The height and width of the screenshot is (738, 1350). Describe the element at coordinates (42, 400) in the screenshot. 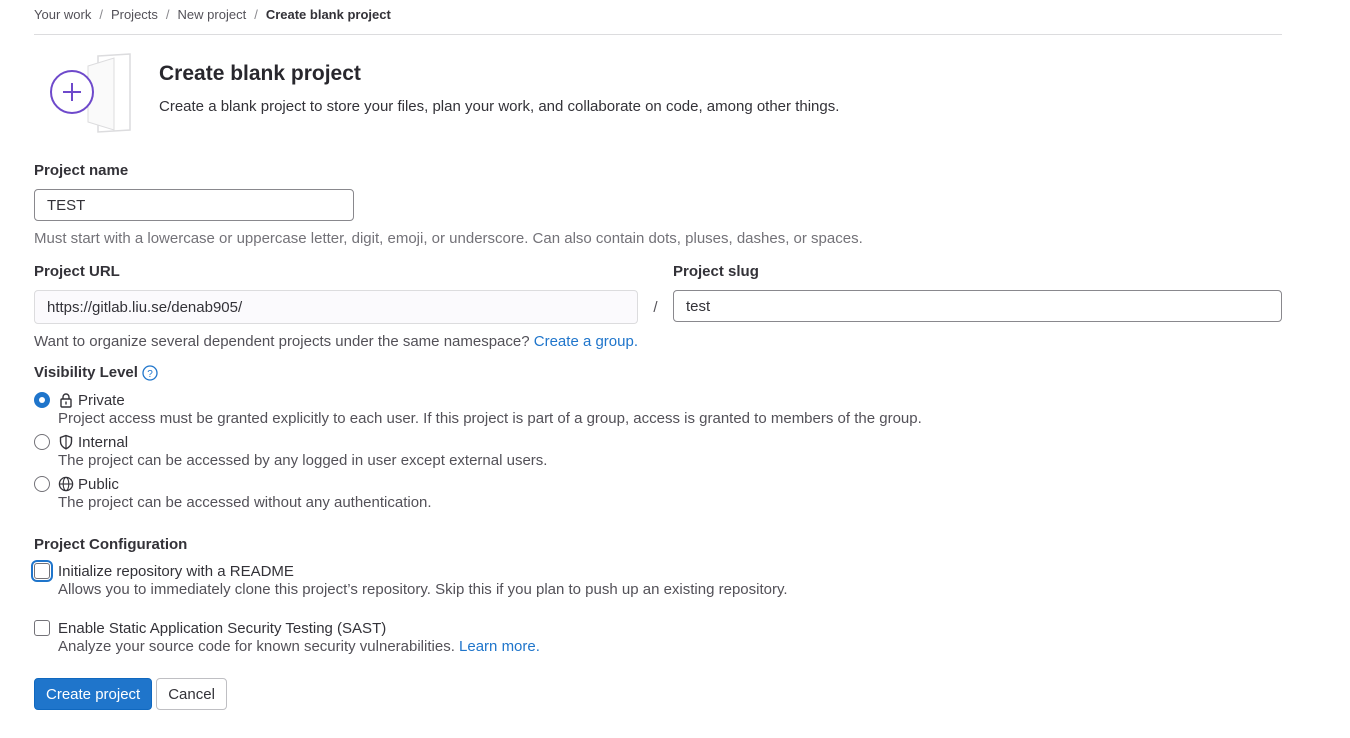

I see `radio-private` at that location.